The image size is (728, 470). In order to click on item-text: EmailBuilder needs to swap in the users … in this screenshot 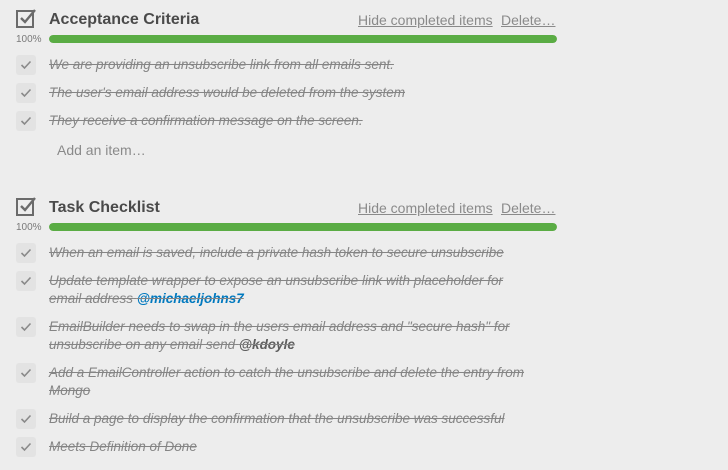, I will do `click(294, 334)`.